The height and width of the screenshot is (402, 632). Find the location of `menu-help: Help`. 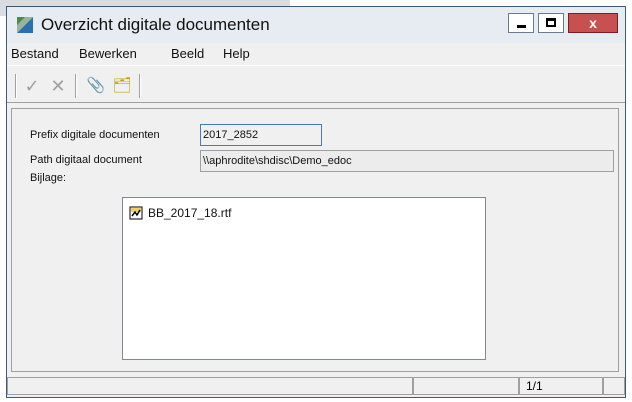

menu-help: Help is located at coordinates (236, 53).